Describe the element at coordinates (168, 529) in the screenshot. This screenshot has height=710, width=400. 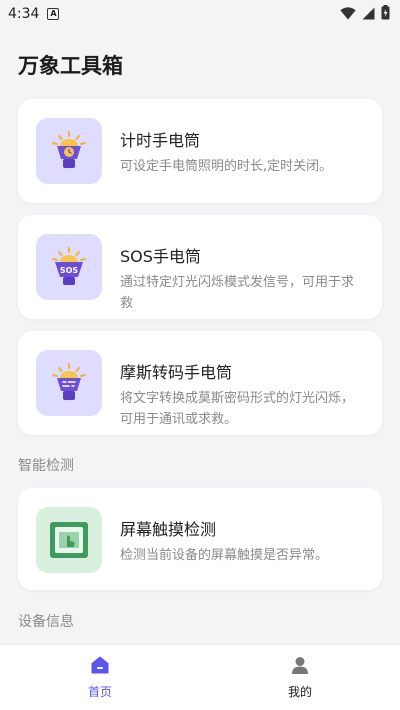
I see `card-title: 屏幕触摸检测` at that location.